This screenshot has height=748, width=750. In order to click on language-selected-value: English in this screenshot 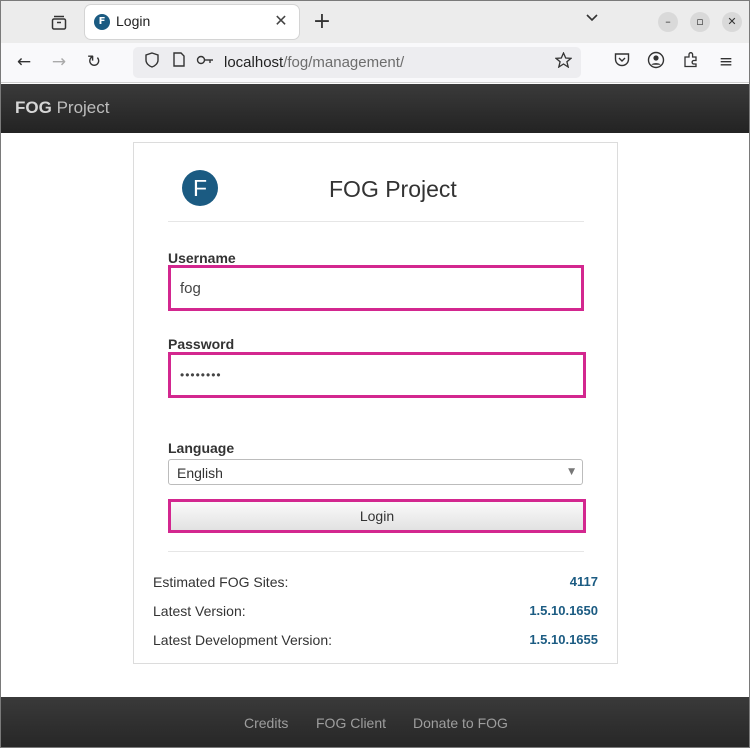, I will do `click(200, 473)`.